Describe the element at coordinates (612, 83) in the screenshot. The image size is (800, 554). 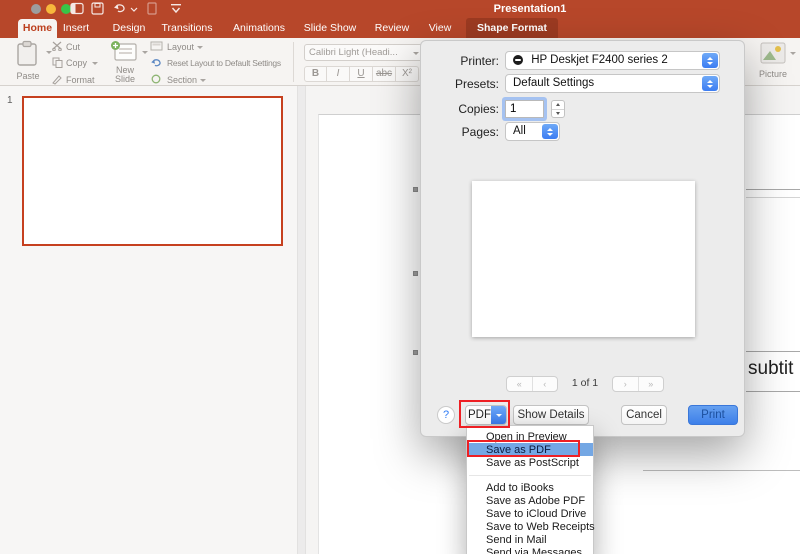
I see `presets-select: Default Settings` at that location.